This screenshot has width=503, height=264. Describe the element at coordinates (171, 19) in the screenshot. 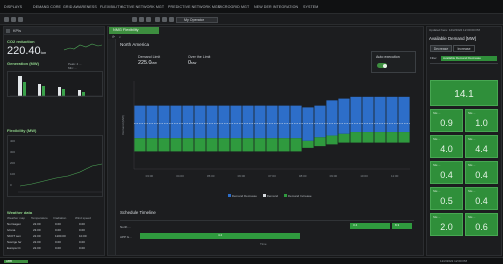

I see `bell-icon` at that location.